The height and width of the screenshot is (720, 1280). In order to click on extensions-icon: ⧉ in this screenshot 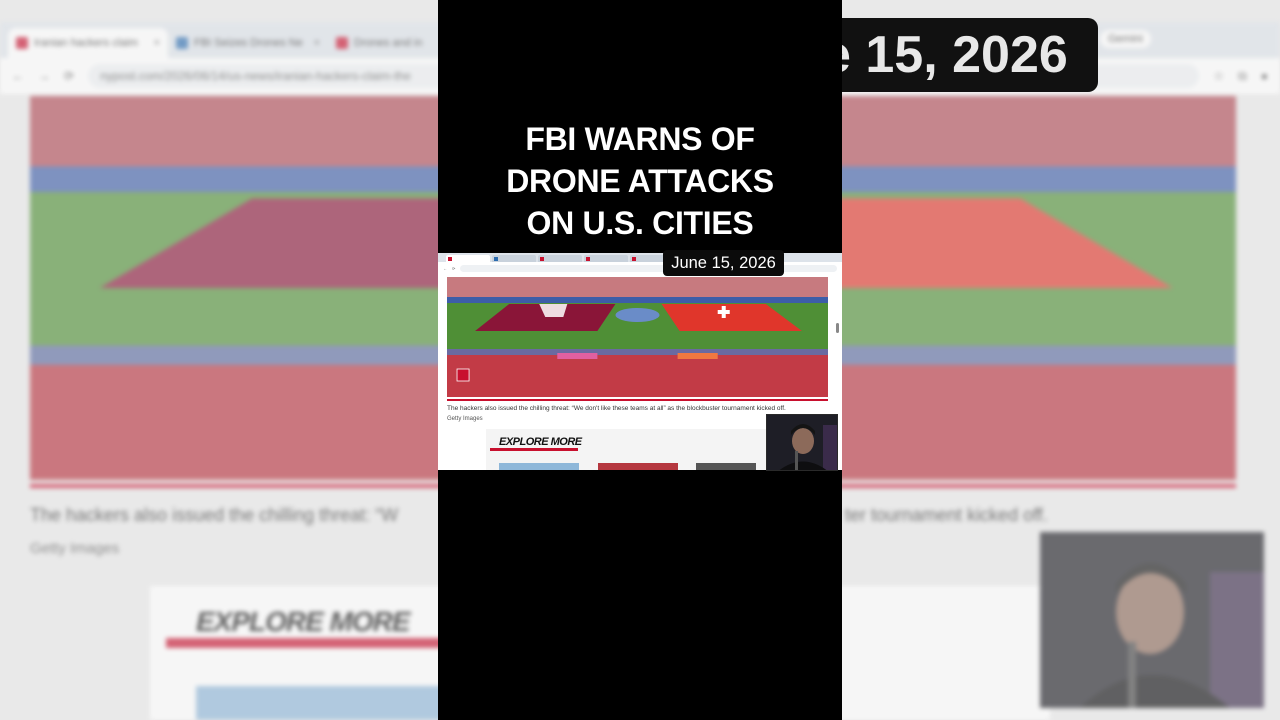, I will do `click(1242, 76)`.